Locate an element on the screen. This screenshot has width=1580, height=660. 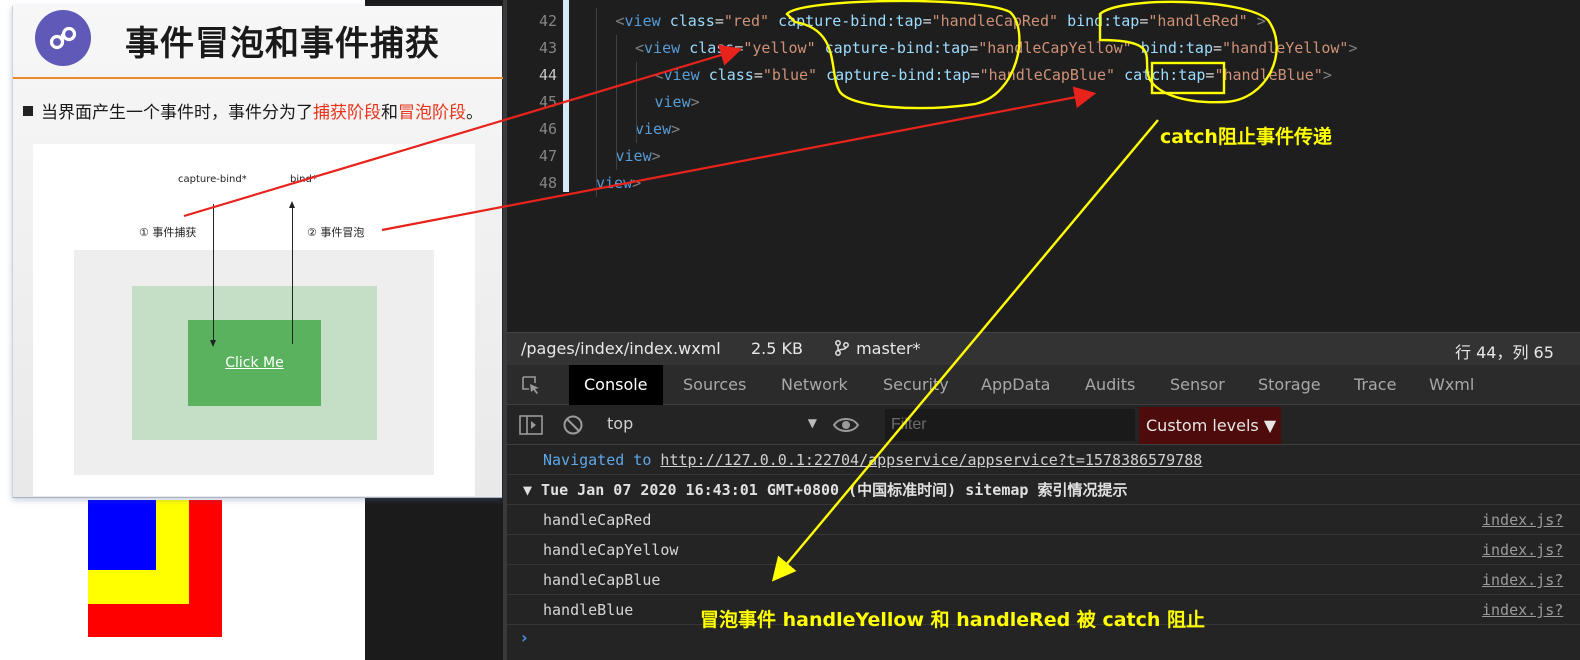
clear-console-icon is located at coordinates (573, 425).